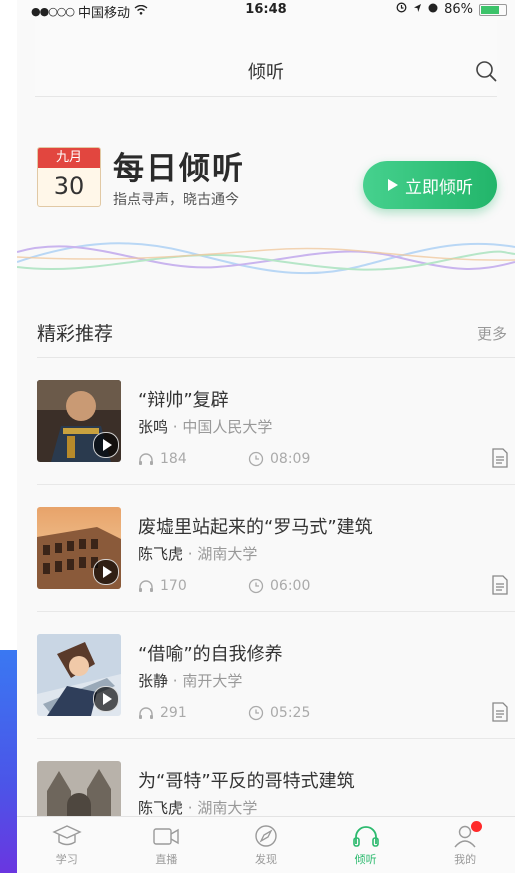 The width and height of the screenshot is (515, 873). Describe the element at coordinates (465, 859) in the screenshot. I see `tab-label: 我的` at that location.